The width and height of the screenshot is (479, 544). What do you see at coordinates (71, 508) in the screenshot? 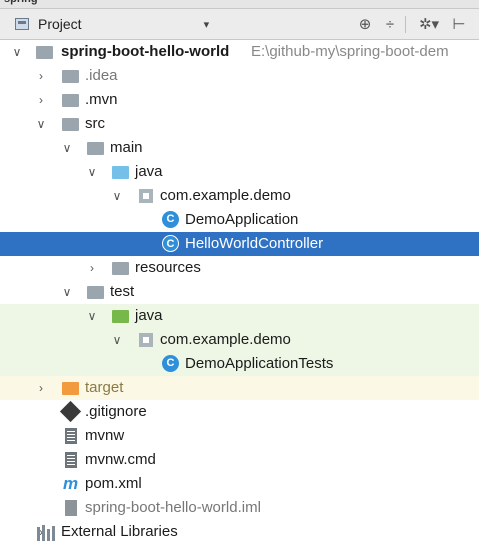
I see `iml-file-icon` at bounding box center [71, 508].